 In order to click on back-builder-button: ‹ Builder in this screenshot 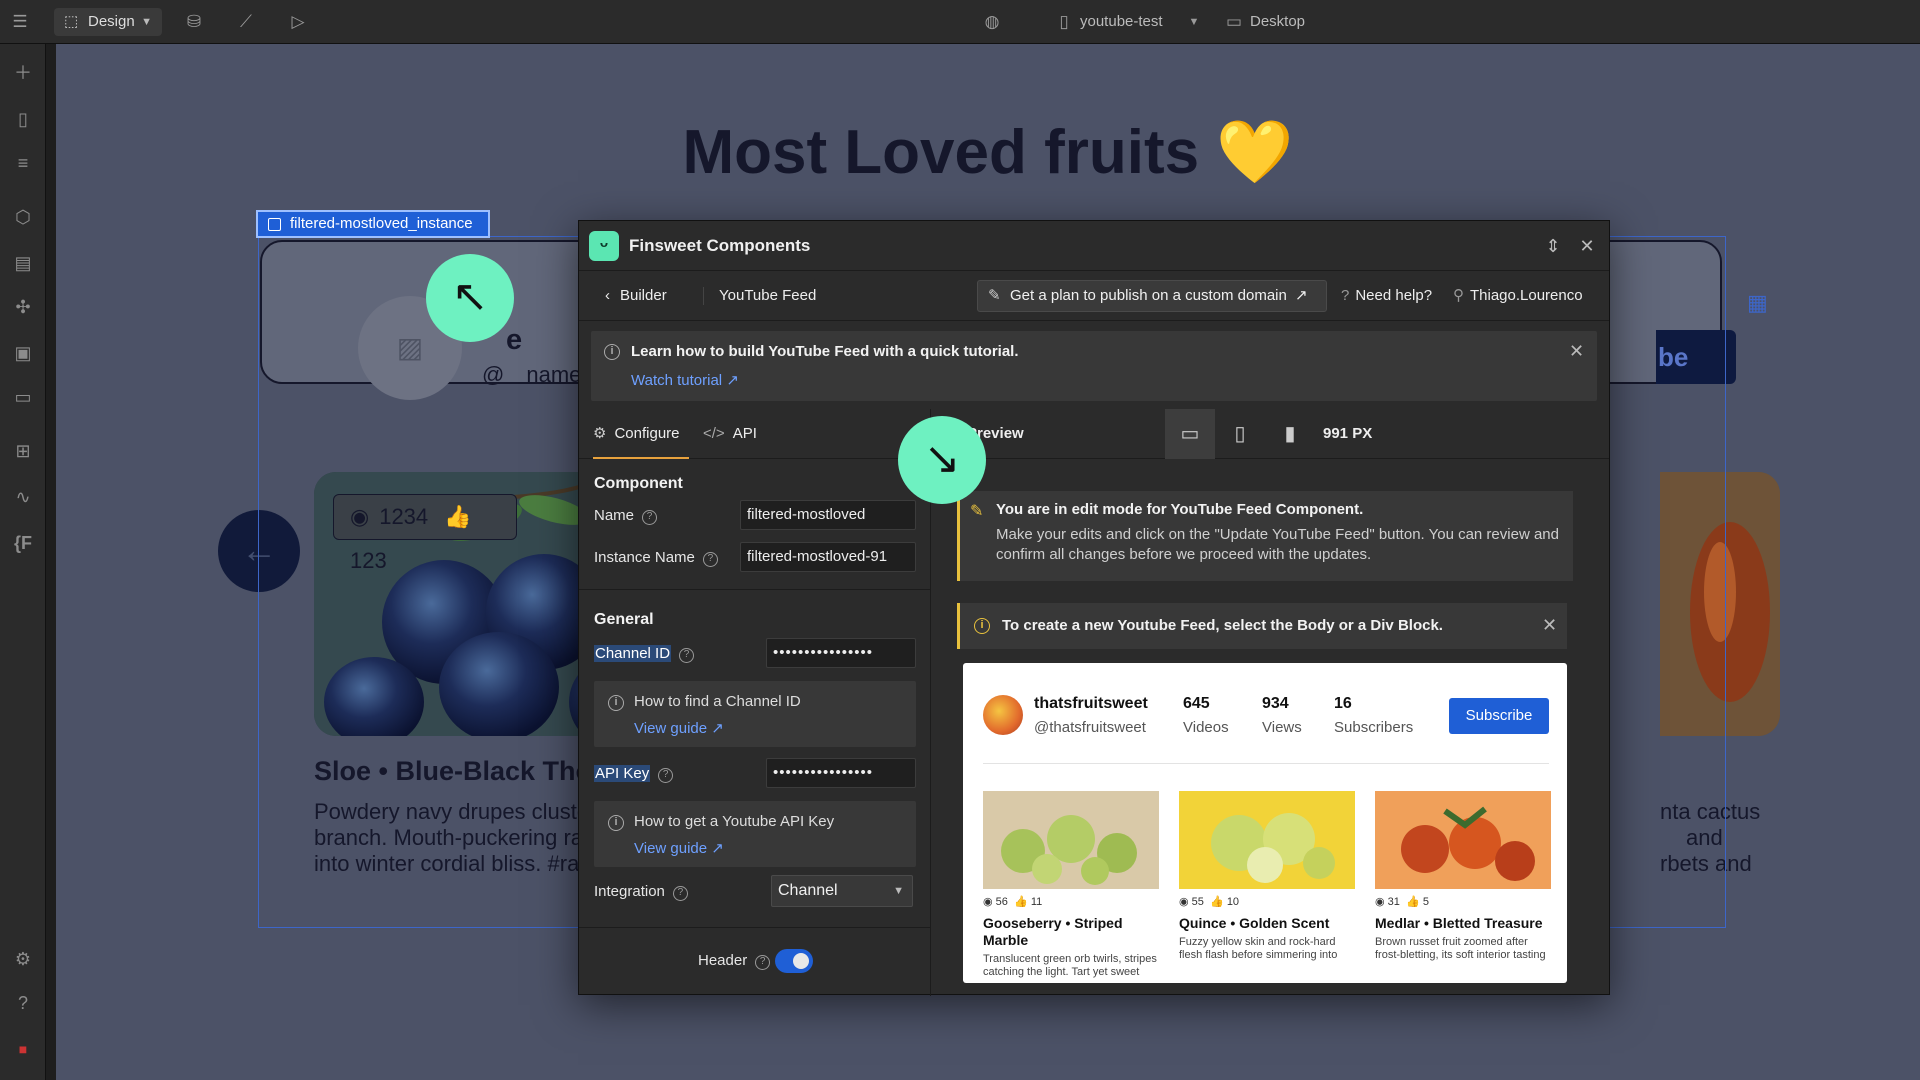, I will do `click(636, 296)`.